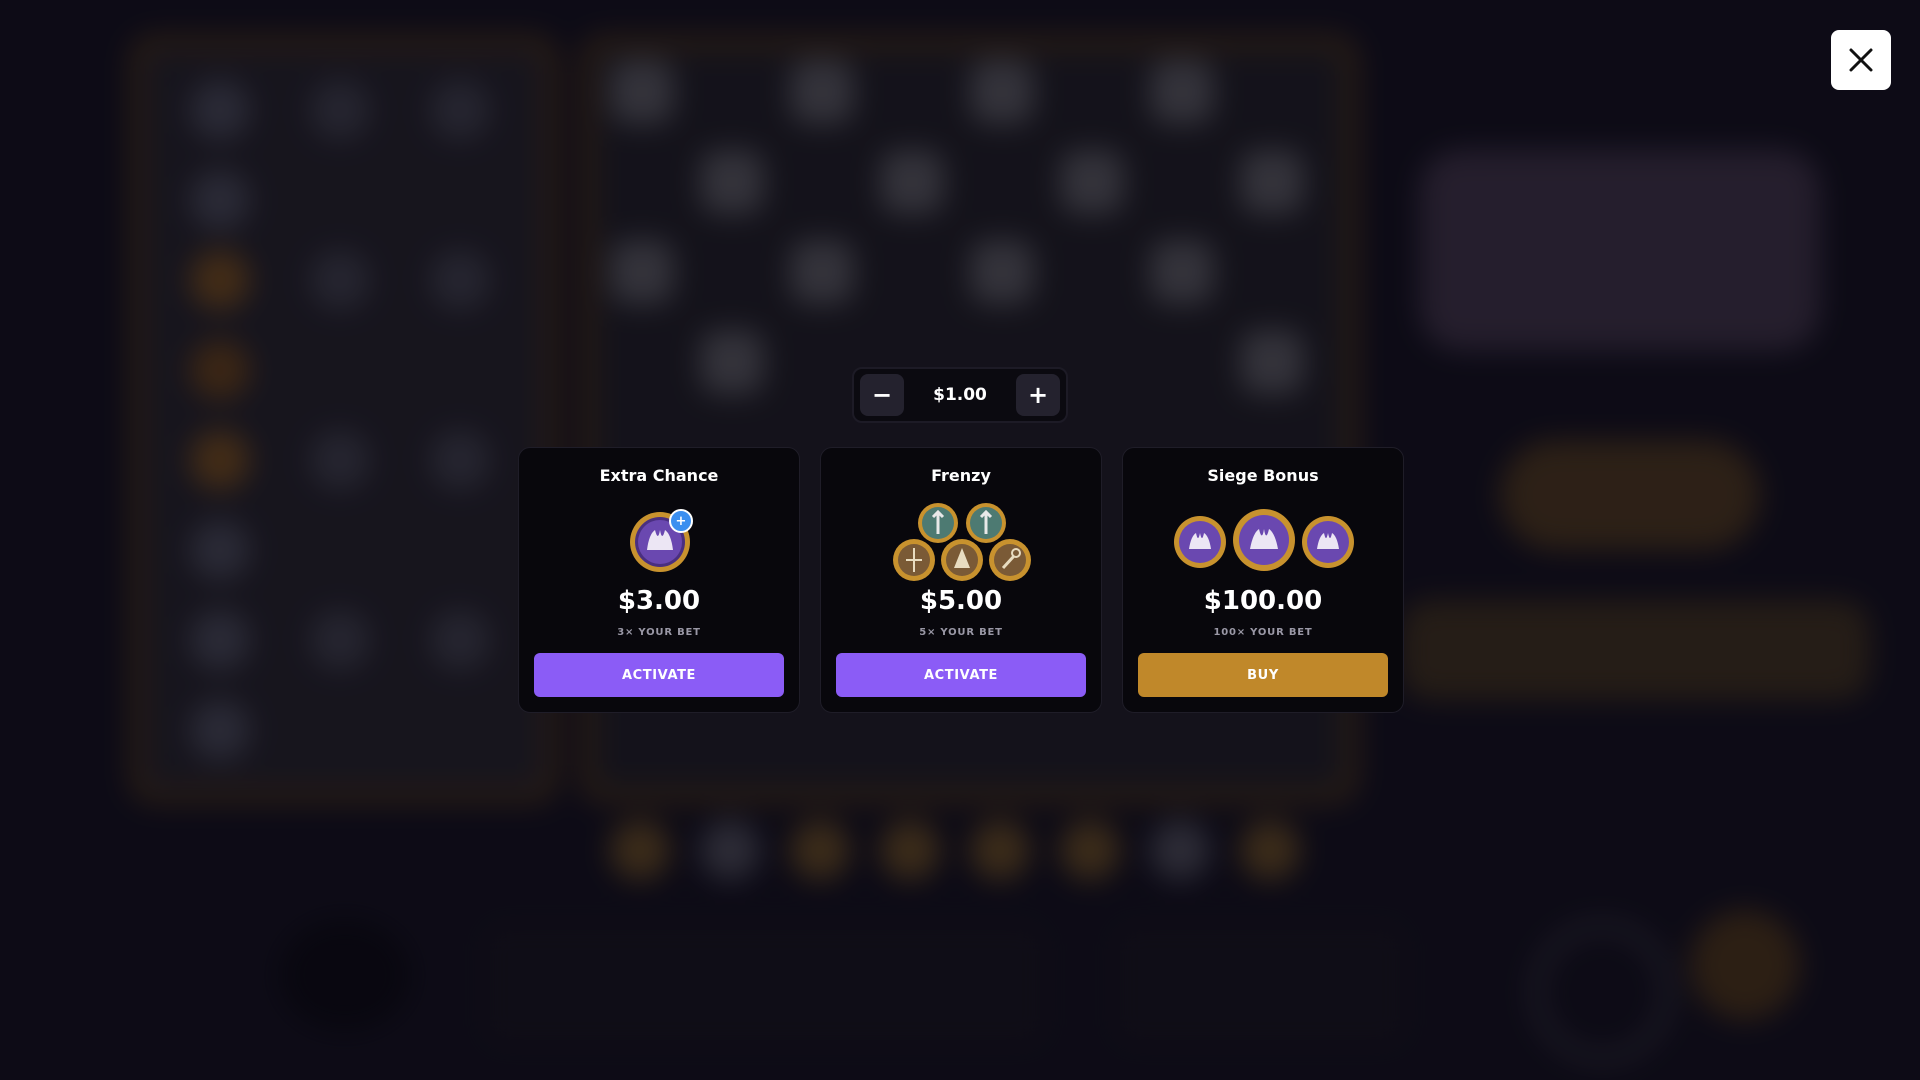 The width and height of the screenshot is (1920, 1080). What do you see at coordinates (1263, 580) in the screenshot?
I see `siege-bonus-card: Siege Bonus $100.00 100× YOUR BET BUY` at bounding box center [1263, 580].